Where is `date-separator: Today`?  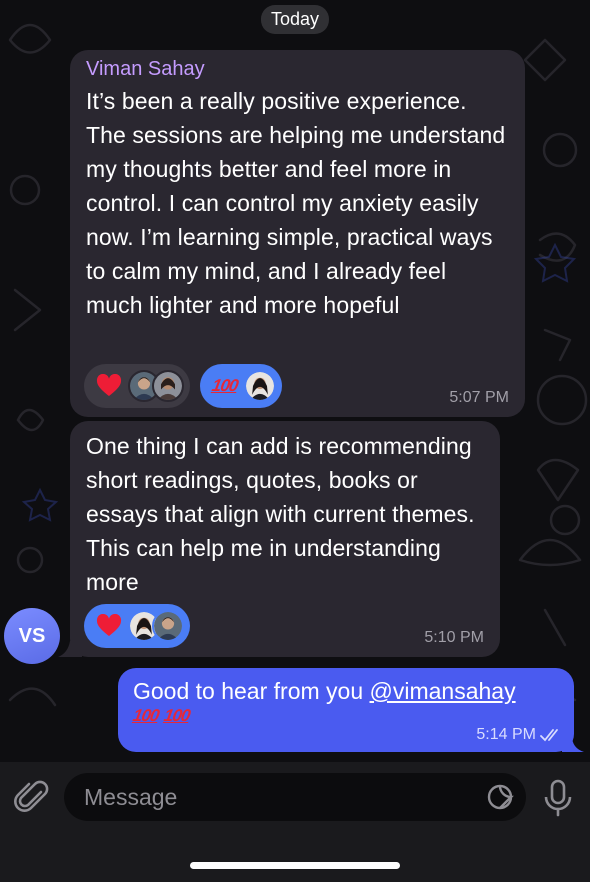 date-separator: Today is located at coordinates (295, 19).